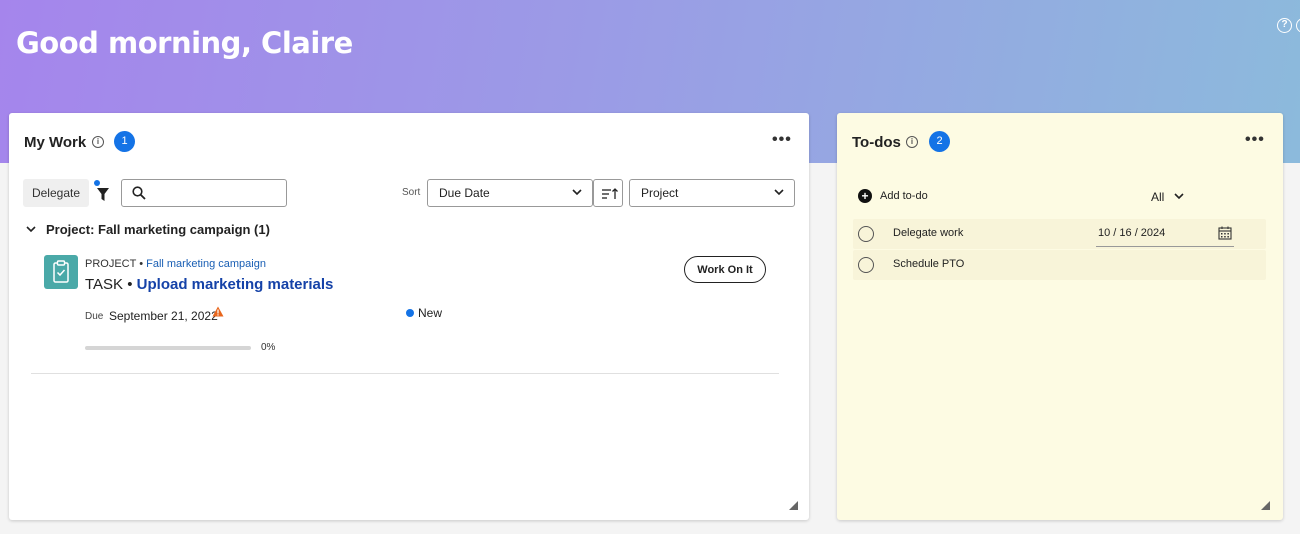  I want to click on task-project-line: PROJECT • Fall marketing campaign, so click(175, 264).